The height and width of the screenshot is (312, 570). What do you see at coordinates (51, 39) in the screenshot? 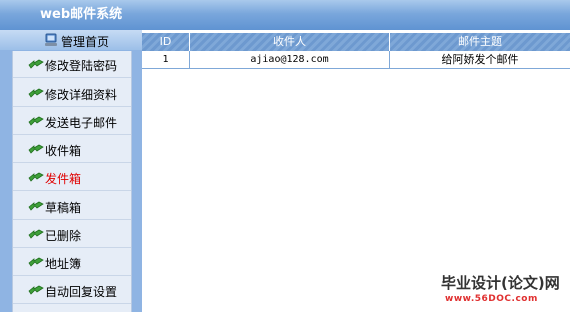
I see `admin-home-icon` at bounding box center [51, 39].